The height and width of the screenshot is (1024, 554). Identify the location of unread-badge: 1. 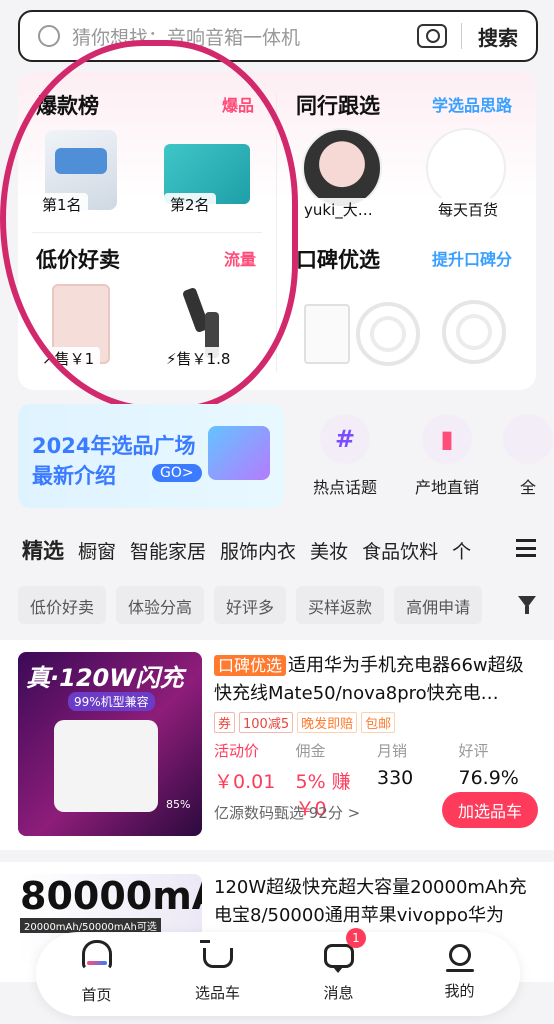
(356, 938).